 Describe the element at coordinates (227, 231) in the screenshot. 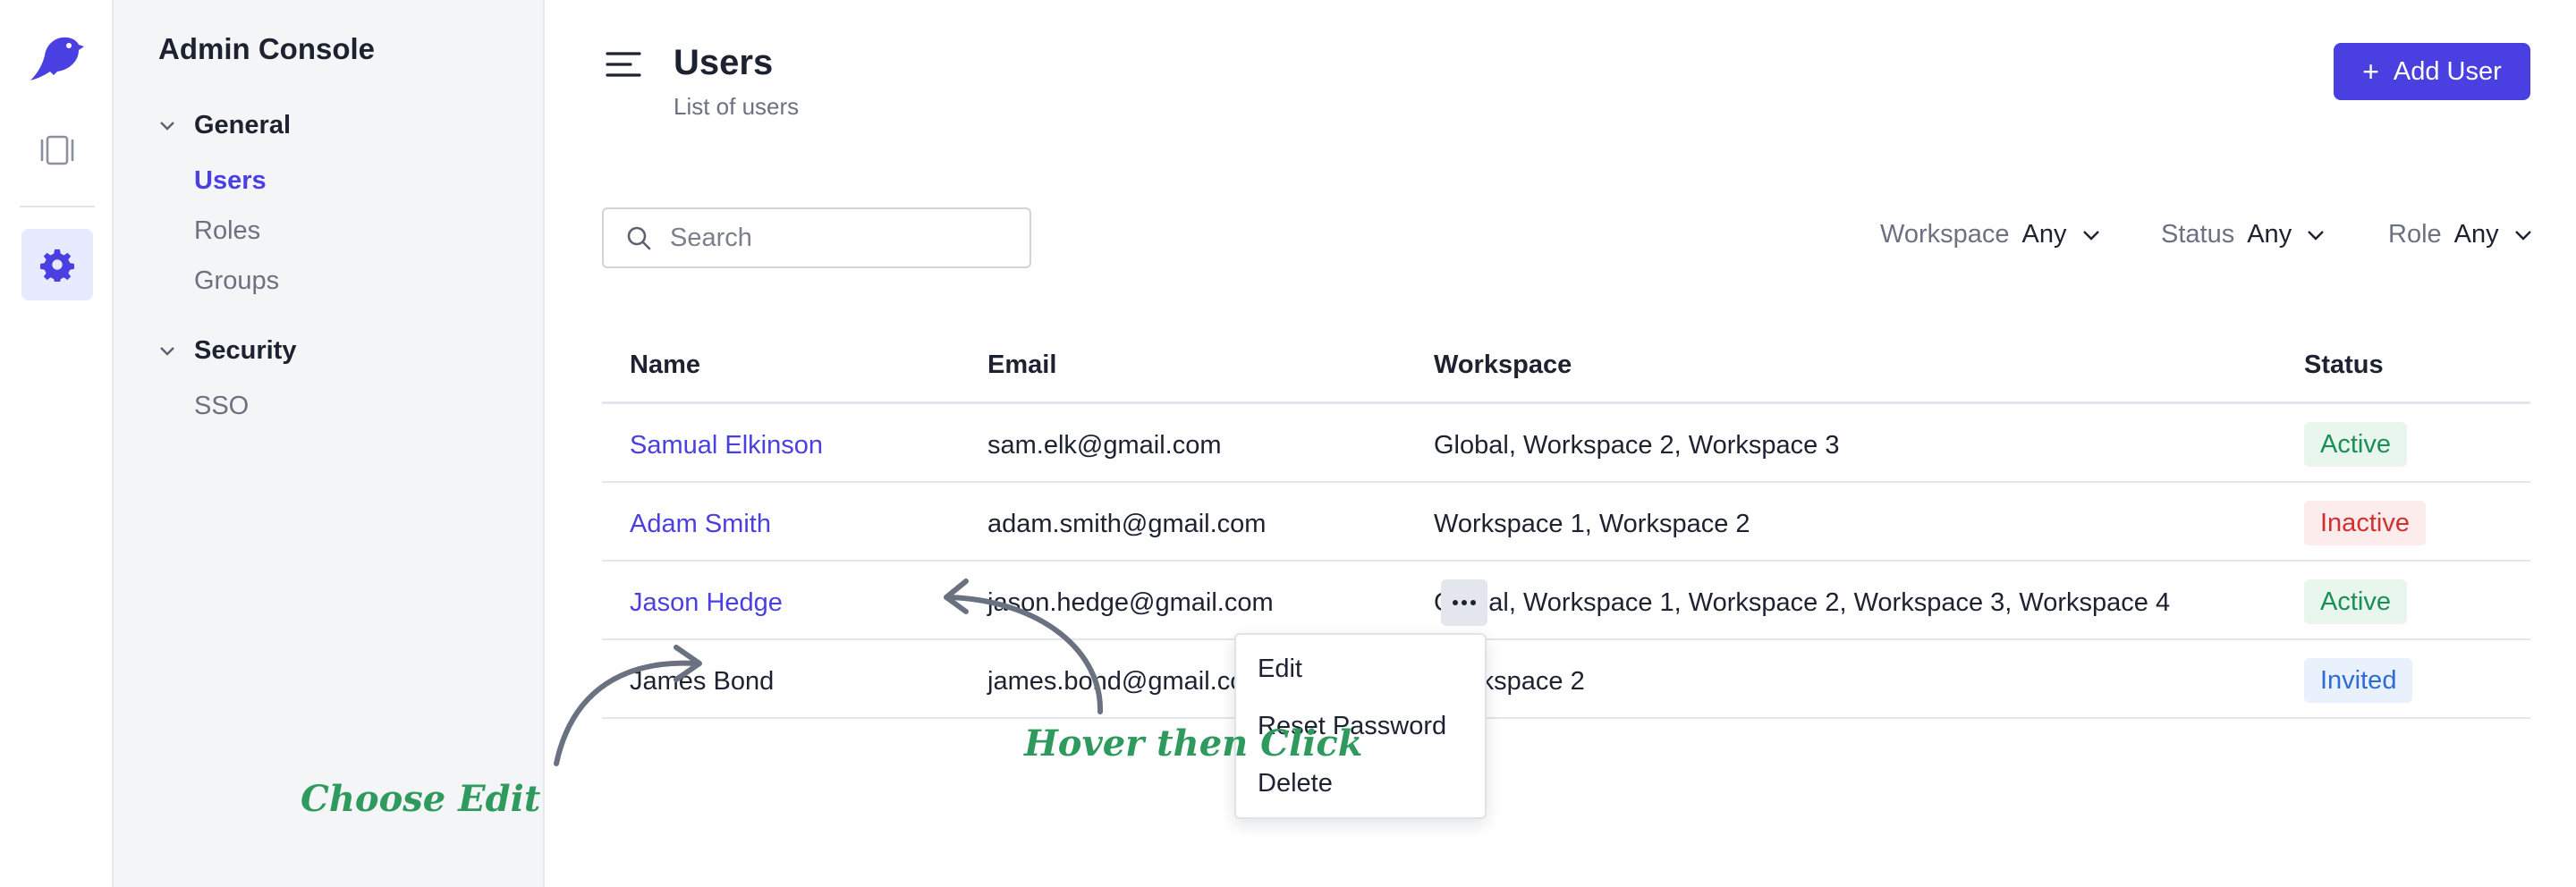

I see `sidebar-item-roles: Roles` at that location.